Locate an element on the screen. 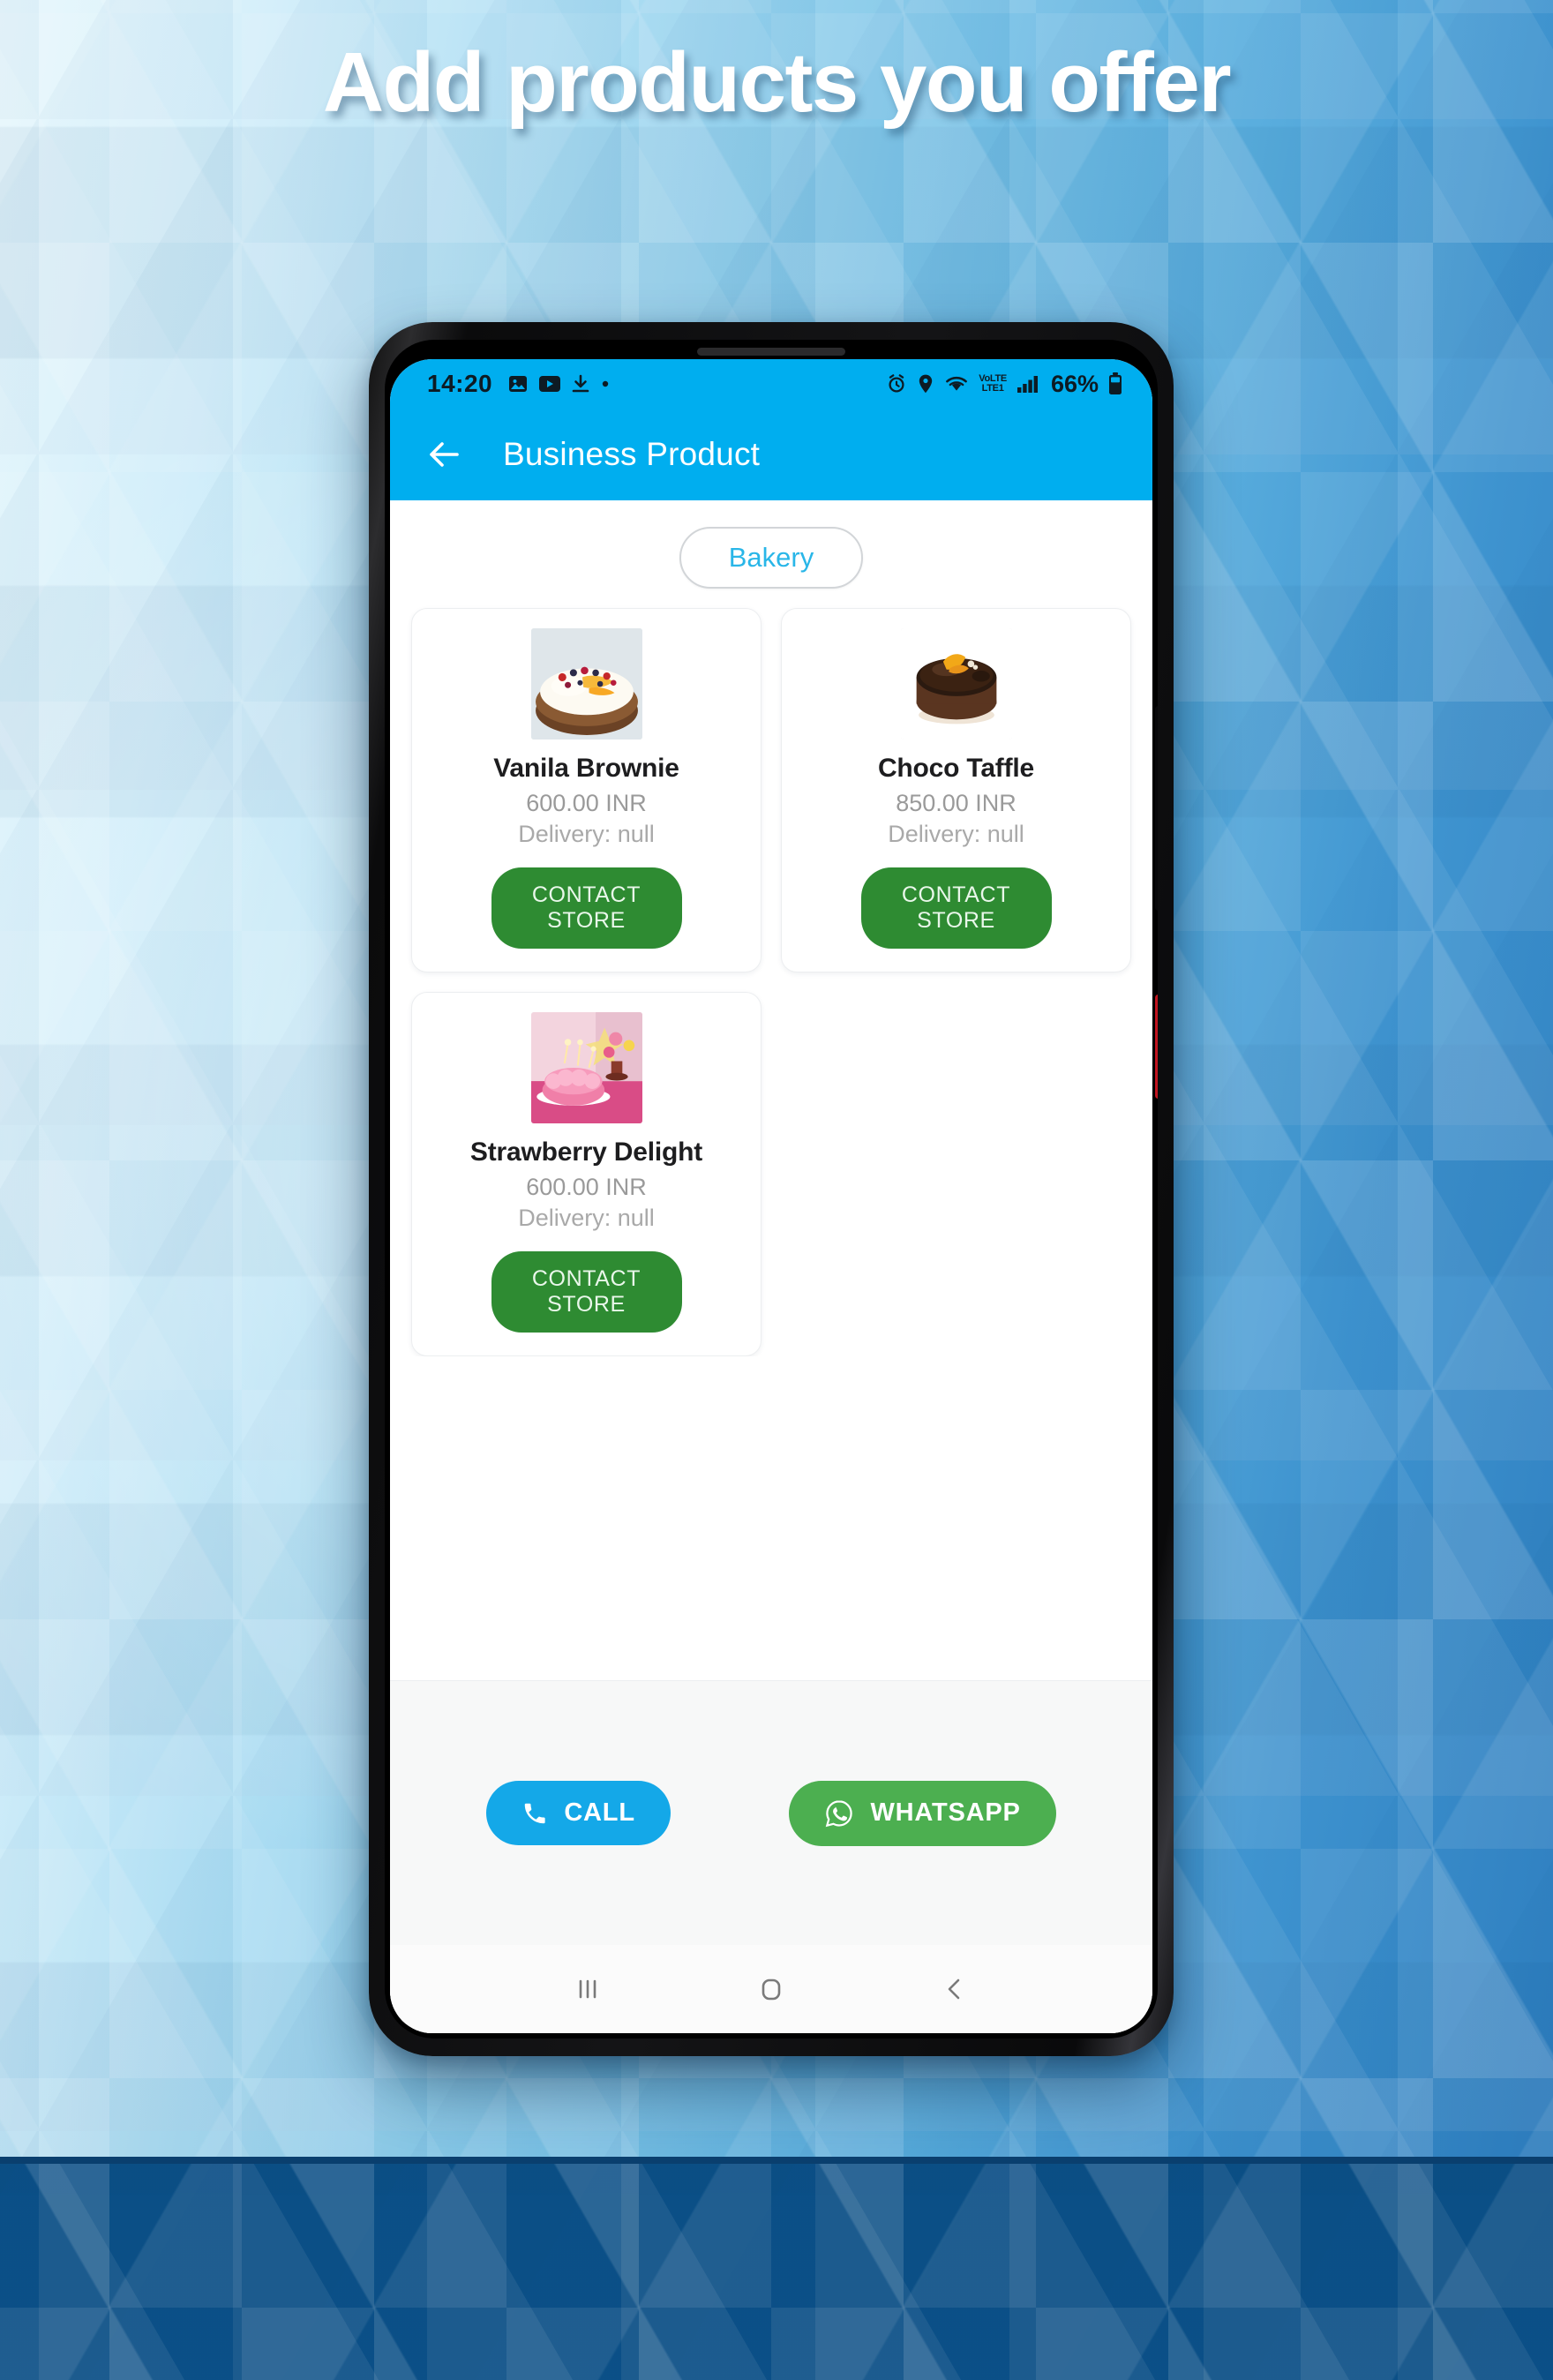 The image size is (1553, 2380). location-icon is located at coordinates (926, 383).